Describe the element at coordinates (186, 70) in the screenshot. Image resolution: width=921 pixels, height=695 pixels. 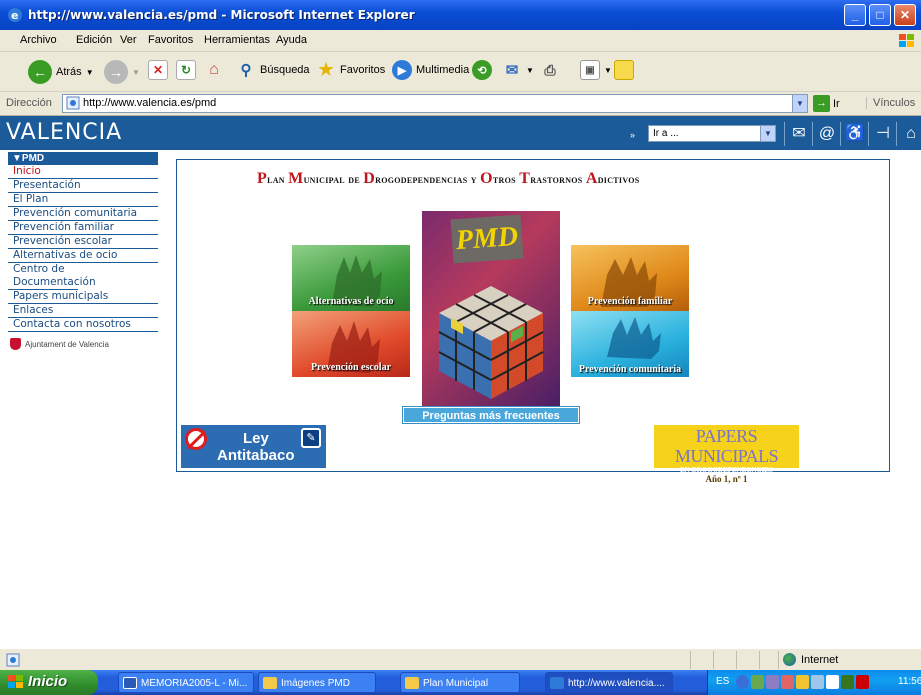
I see `refresh-icon: ↻` at that location.